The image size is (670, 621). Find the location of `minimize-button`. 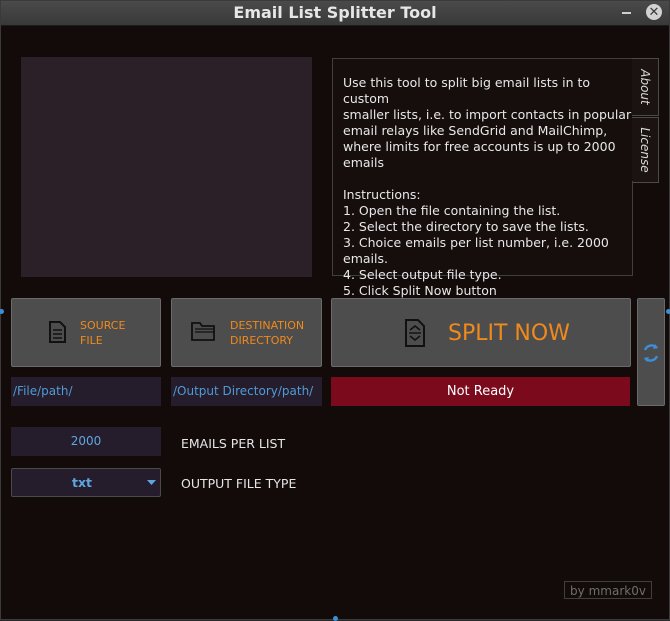

minimize-button is located at coordinates (627, 12).